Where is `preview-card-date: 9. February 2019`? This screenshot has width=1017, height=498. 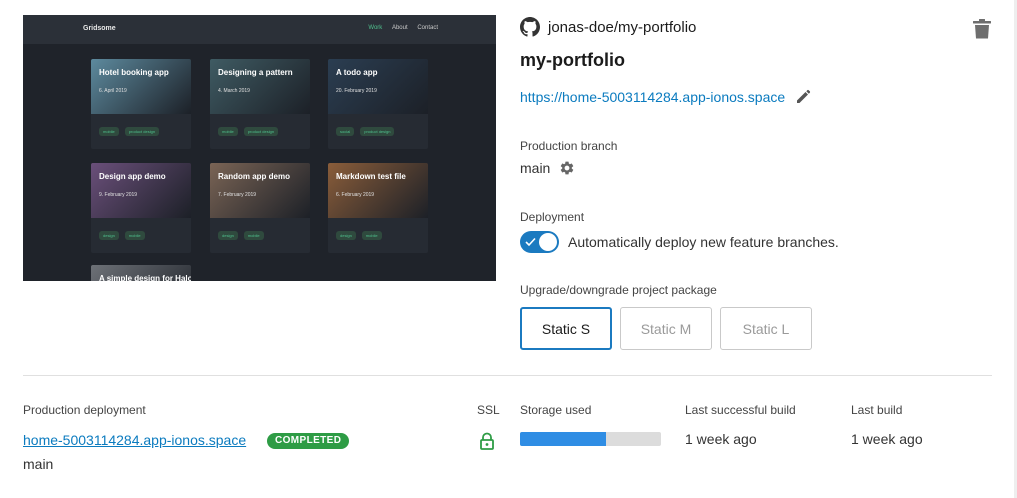
preview-card-date: 9. February 2019 is located at coordinates (118, 195).